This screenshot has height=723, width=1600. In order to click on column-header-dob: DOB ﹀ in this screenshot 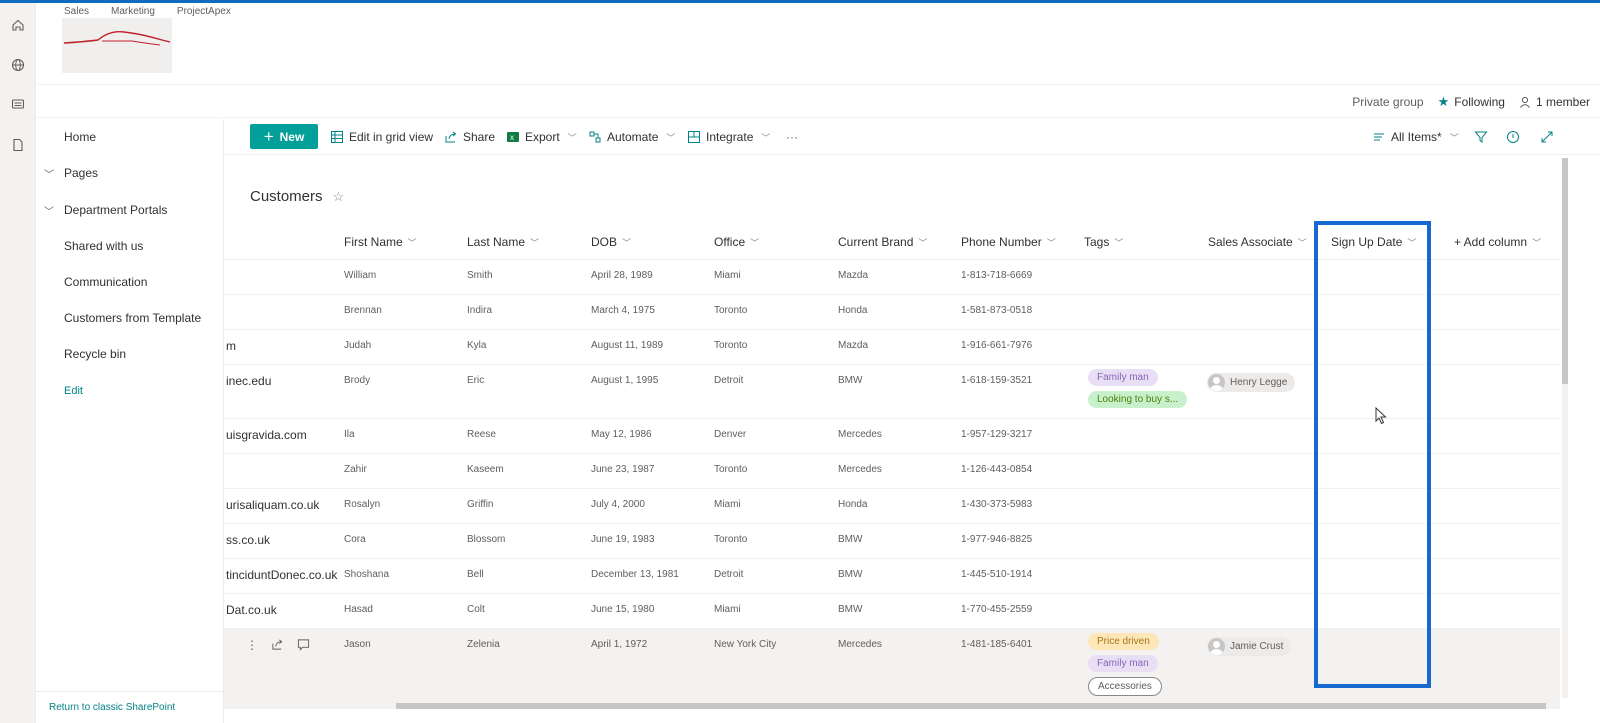, I will do `click(611, 242)`.